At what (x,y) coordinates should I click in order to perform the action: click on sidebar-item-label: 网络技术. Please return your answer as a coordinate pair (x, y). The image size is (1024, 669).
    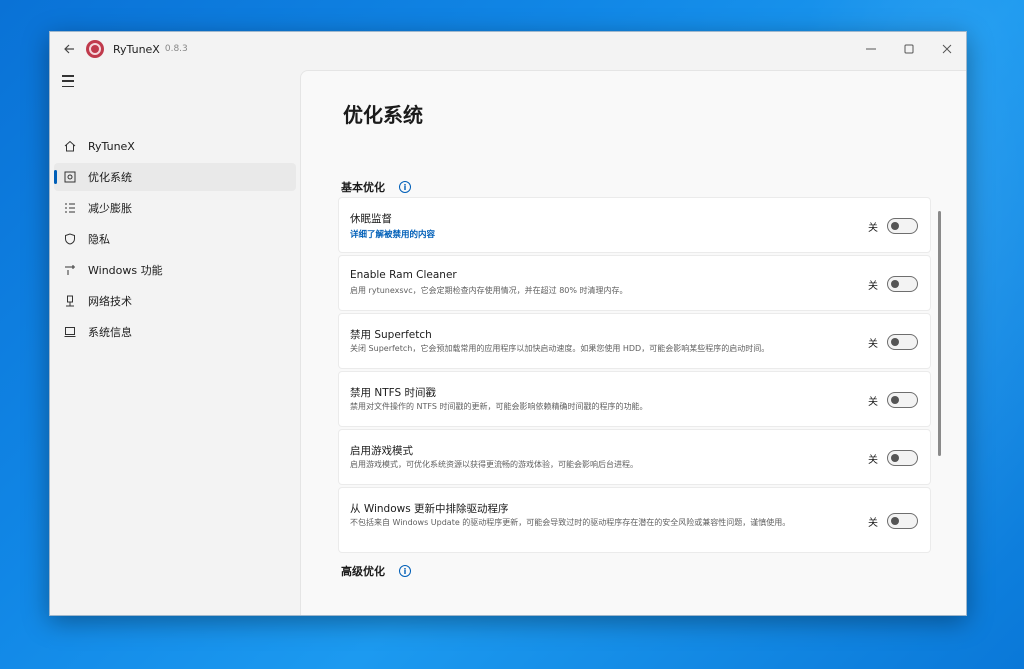
    Looking at the image, I should click on (110, 301).